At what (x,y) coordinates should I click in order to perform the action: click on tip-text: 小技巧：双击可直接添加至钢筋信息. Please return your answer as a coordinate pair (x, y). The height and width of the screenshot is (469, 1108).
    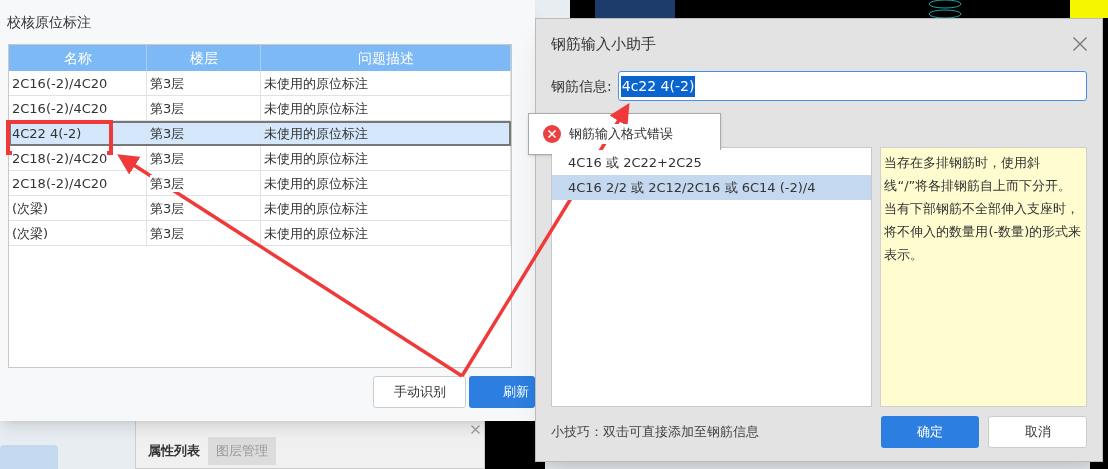
    Looking at the image, I should click on (655, 432).